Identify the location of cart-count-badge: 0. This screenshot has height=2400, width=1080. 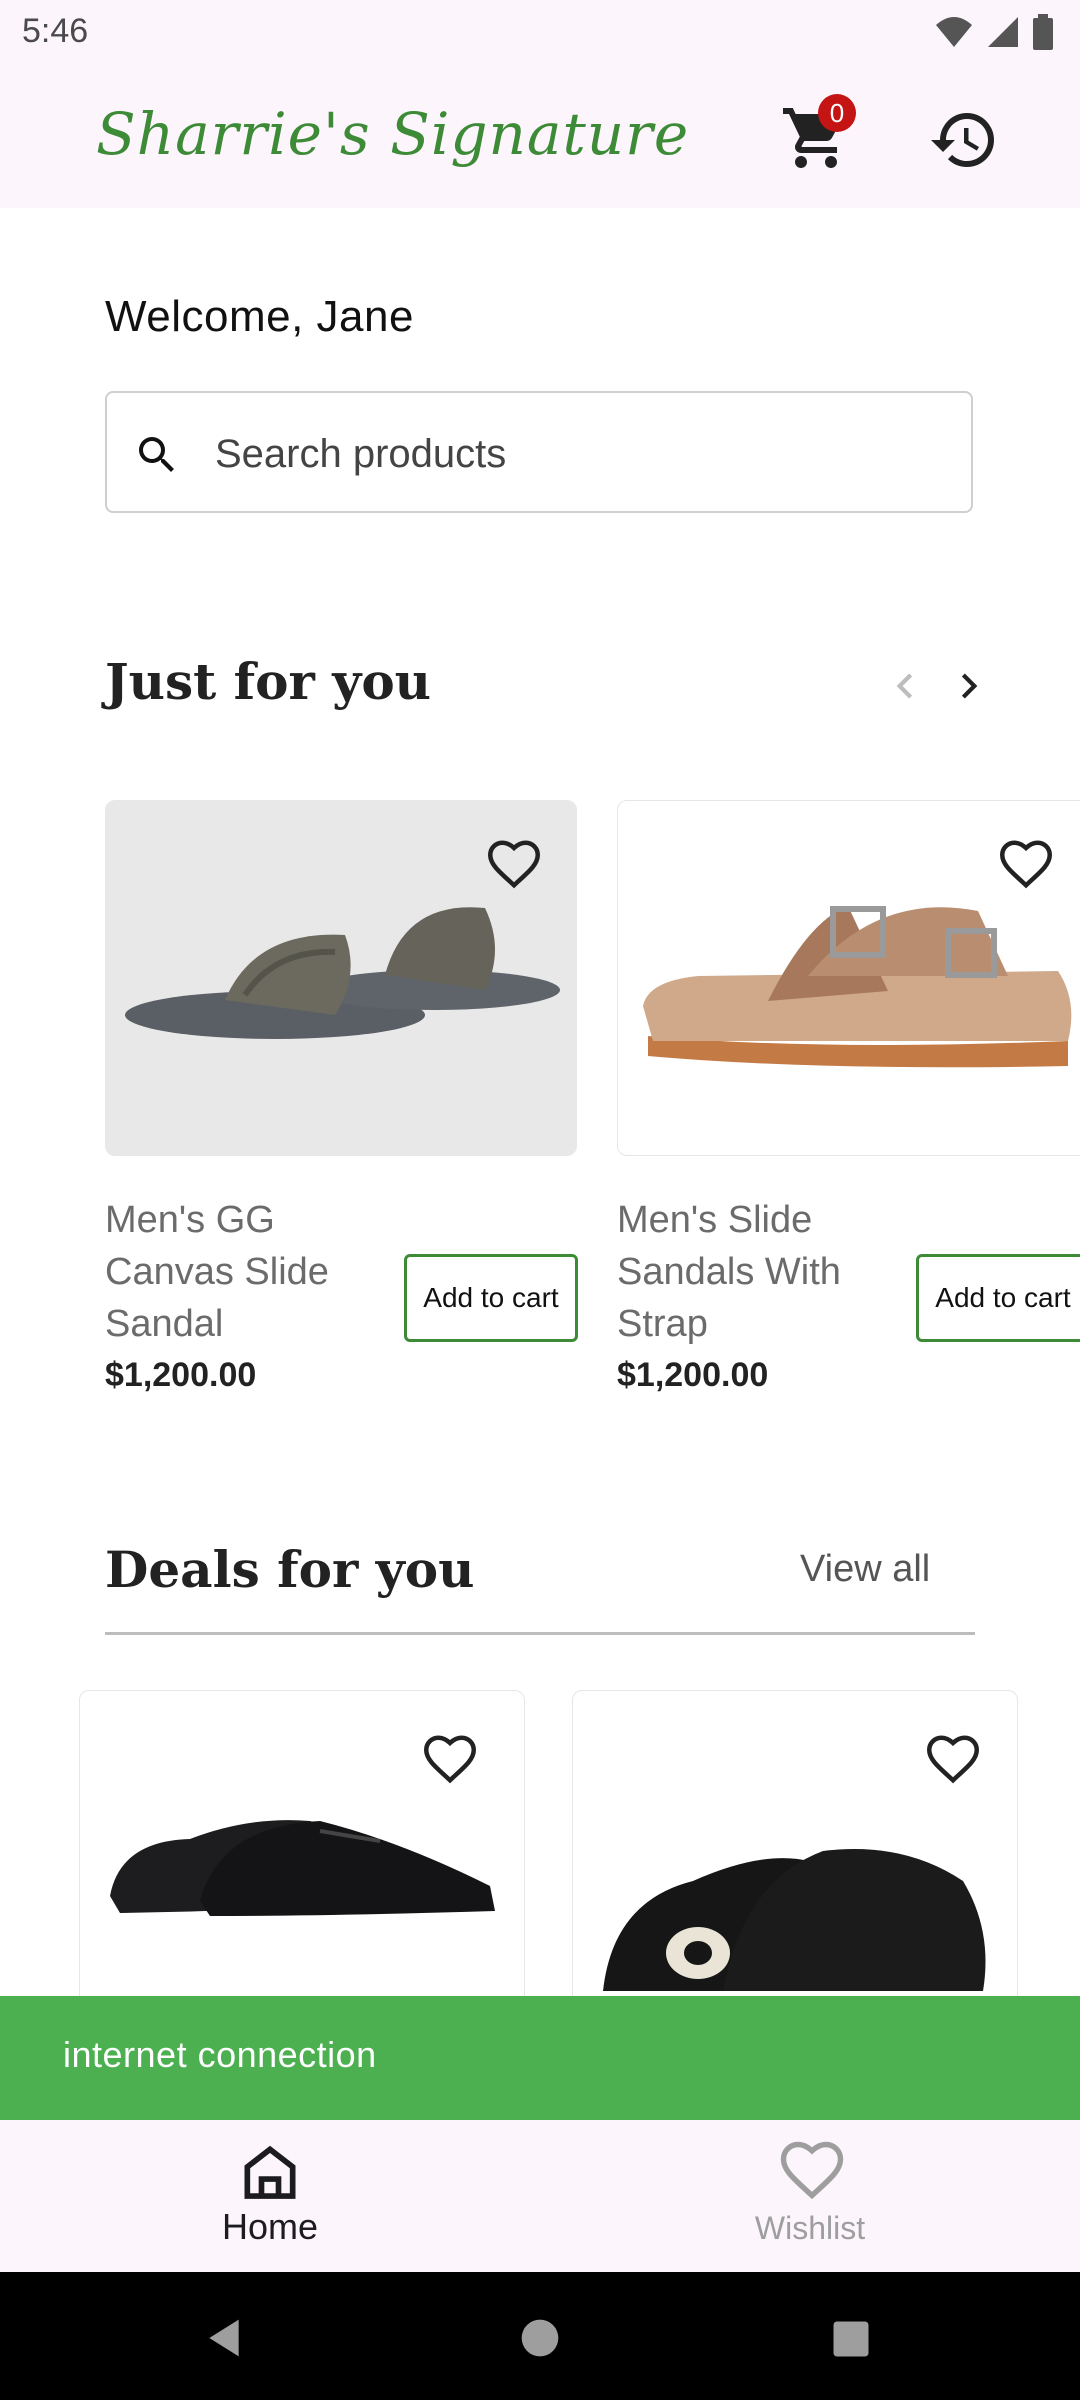
(837, 113).